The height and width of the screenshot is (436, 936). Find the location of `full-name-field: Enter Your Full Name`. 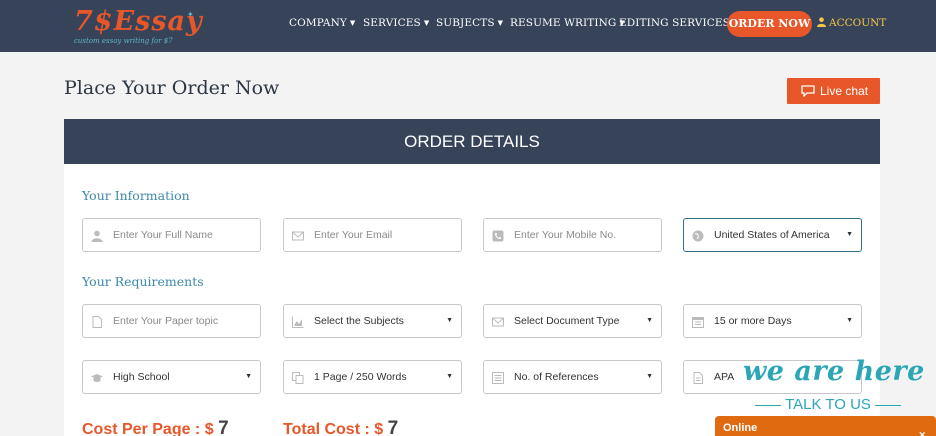

full-name-field: Enter Your Full Name is located at coordinates (171, 235).